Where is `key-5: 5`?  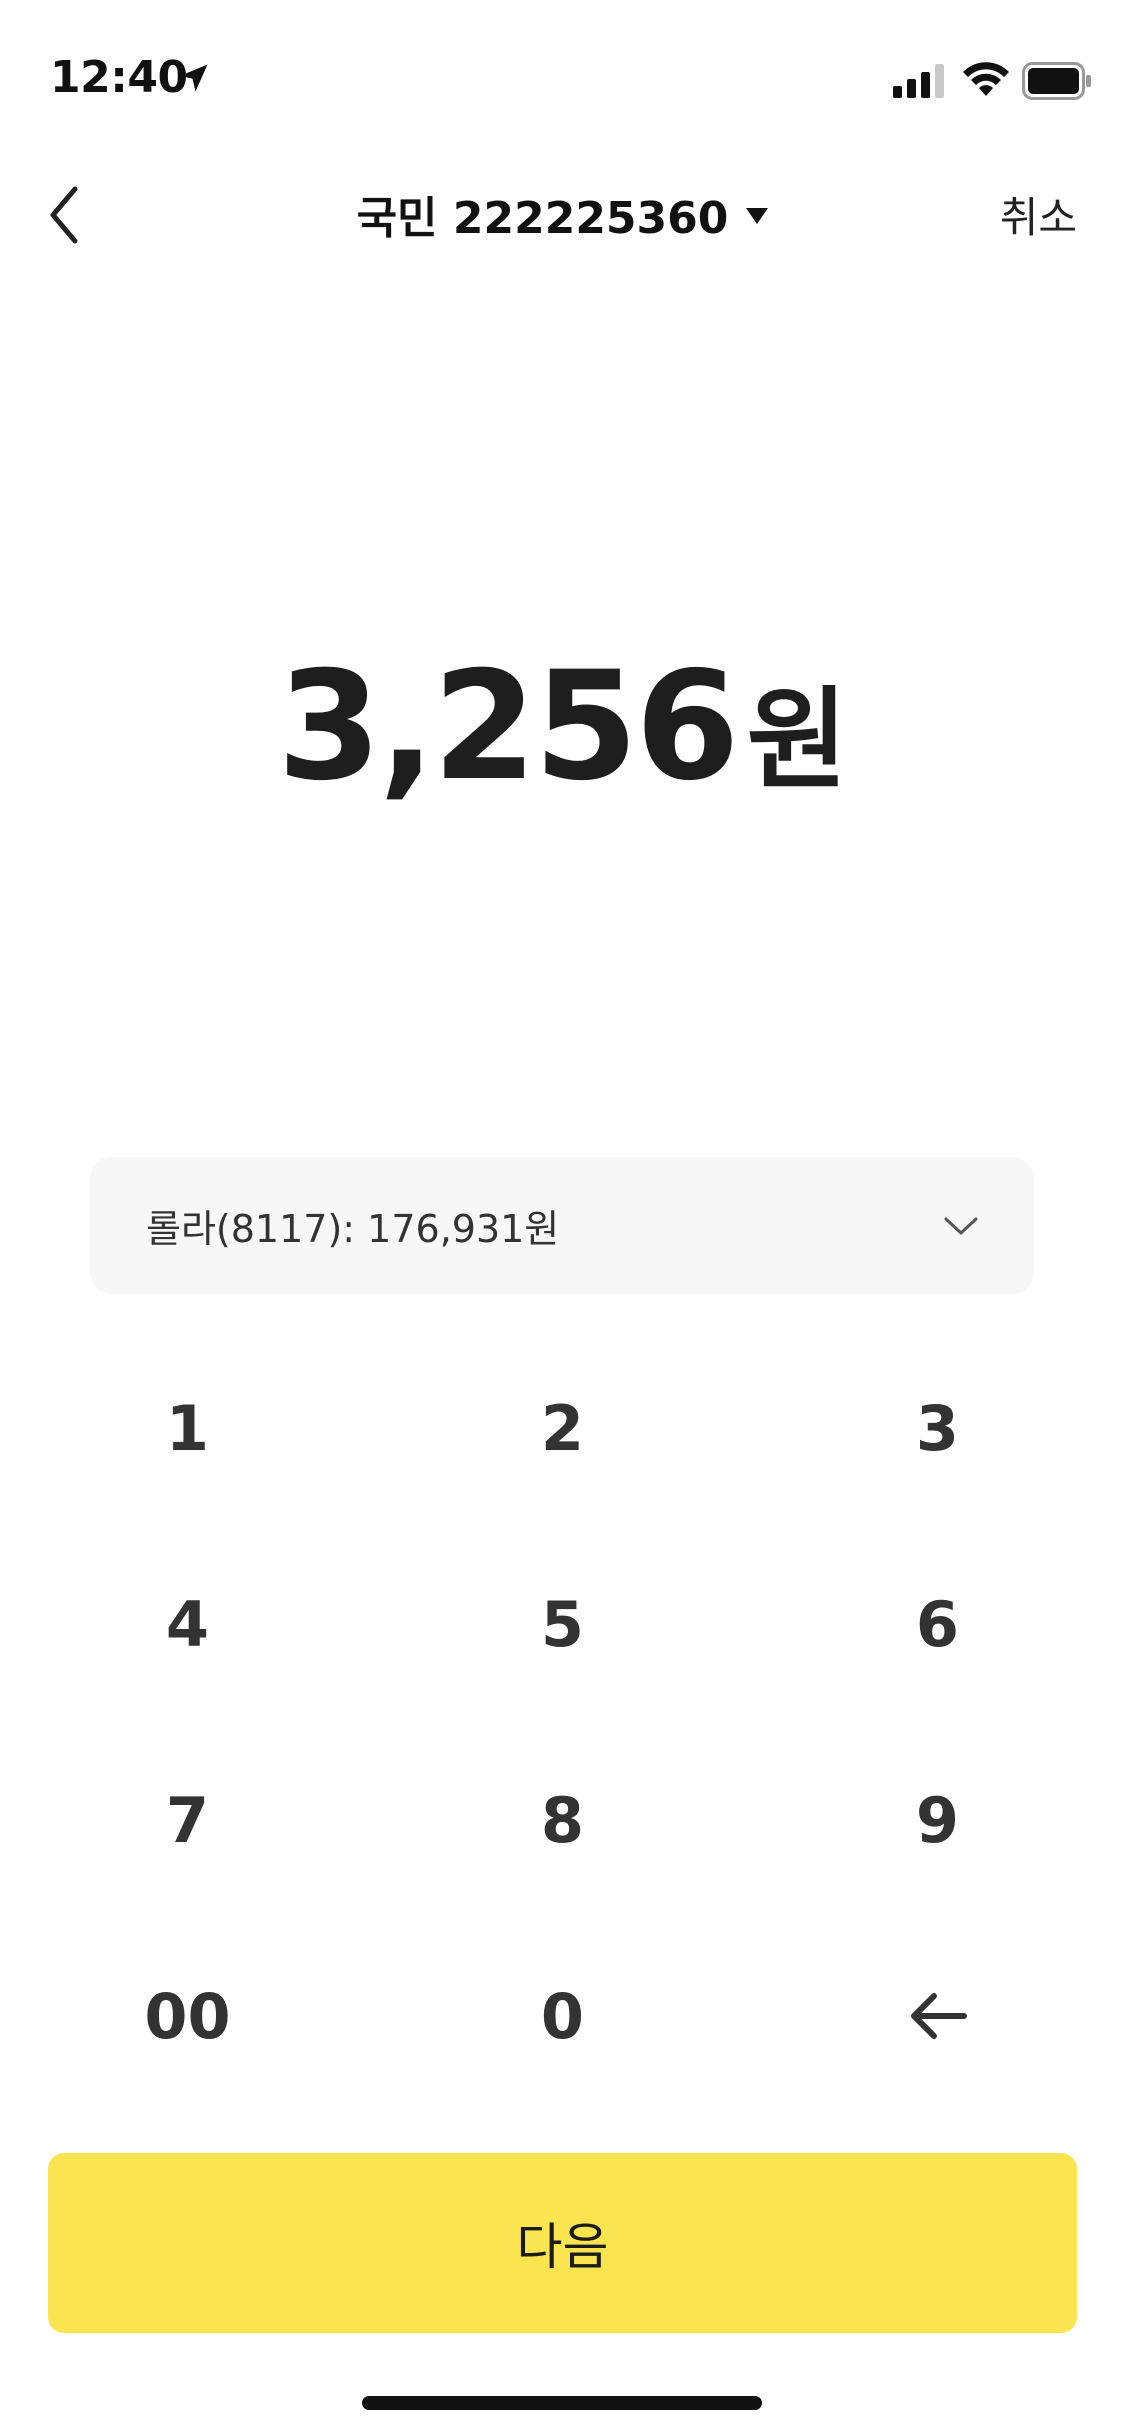
key-5: 5 is located at coordinates (562, 1624).